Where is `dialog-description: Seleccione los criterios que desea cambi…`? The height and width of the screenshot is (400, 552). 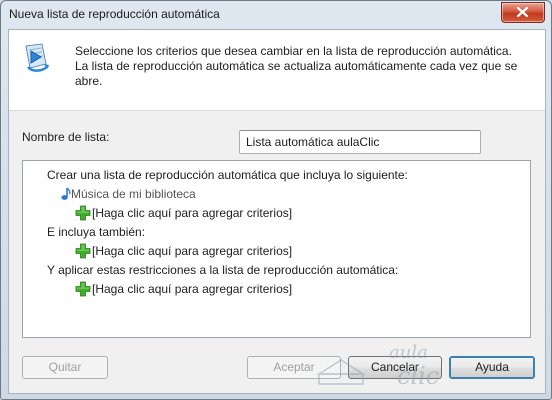 dialog-description: Seleccione los criterios que desea cambi… is located at coordinates (305, 66).